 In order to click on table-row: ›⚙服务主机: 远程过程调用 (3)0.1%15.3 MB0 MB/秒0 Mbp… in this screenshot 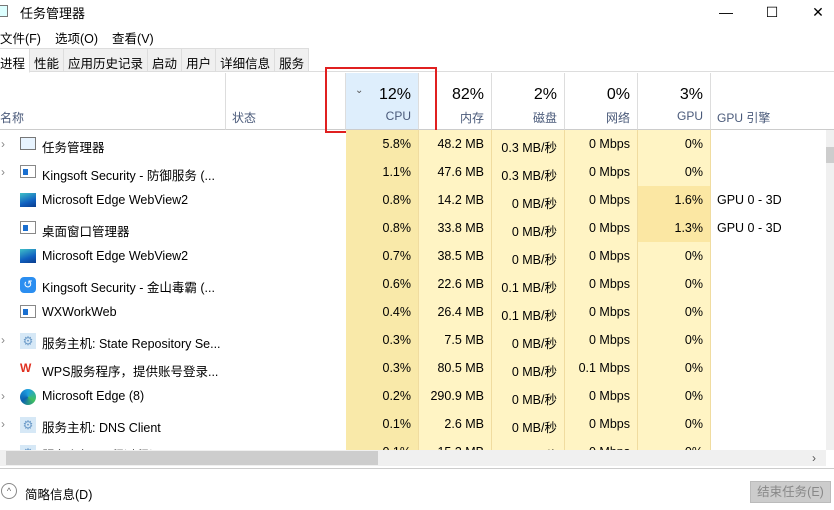, I will do `click(413, 444)`.